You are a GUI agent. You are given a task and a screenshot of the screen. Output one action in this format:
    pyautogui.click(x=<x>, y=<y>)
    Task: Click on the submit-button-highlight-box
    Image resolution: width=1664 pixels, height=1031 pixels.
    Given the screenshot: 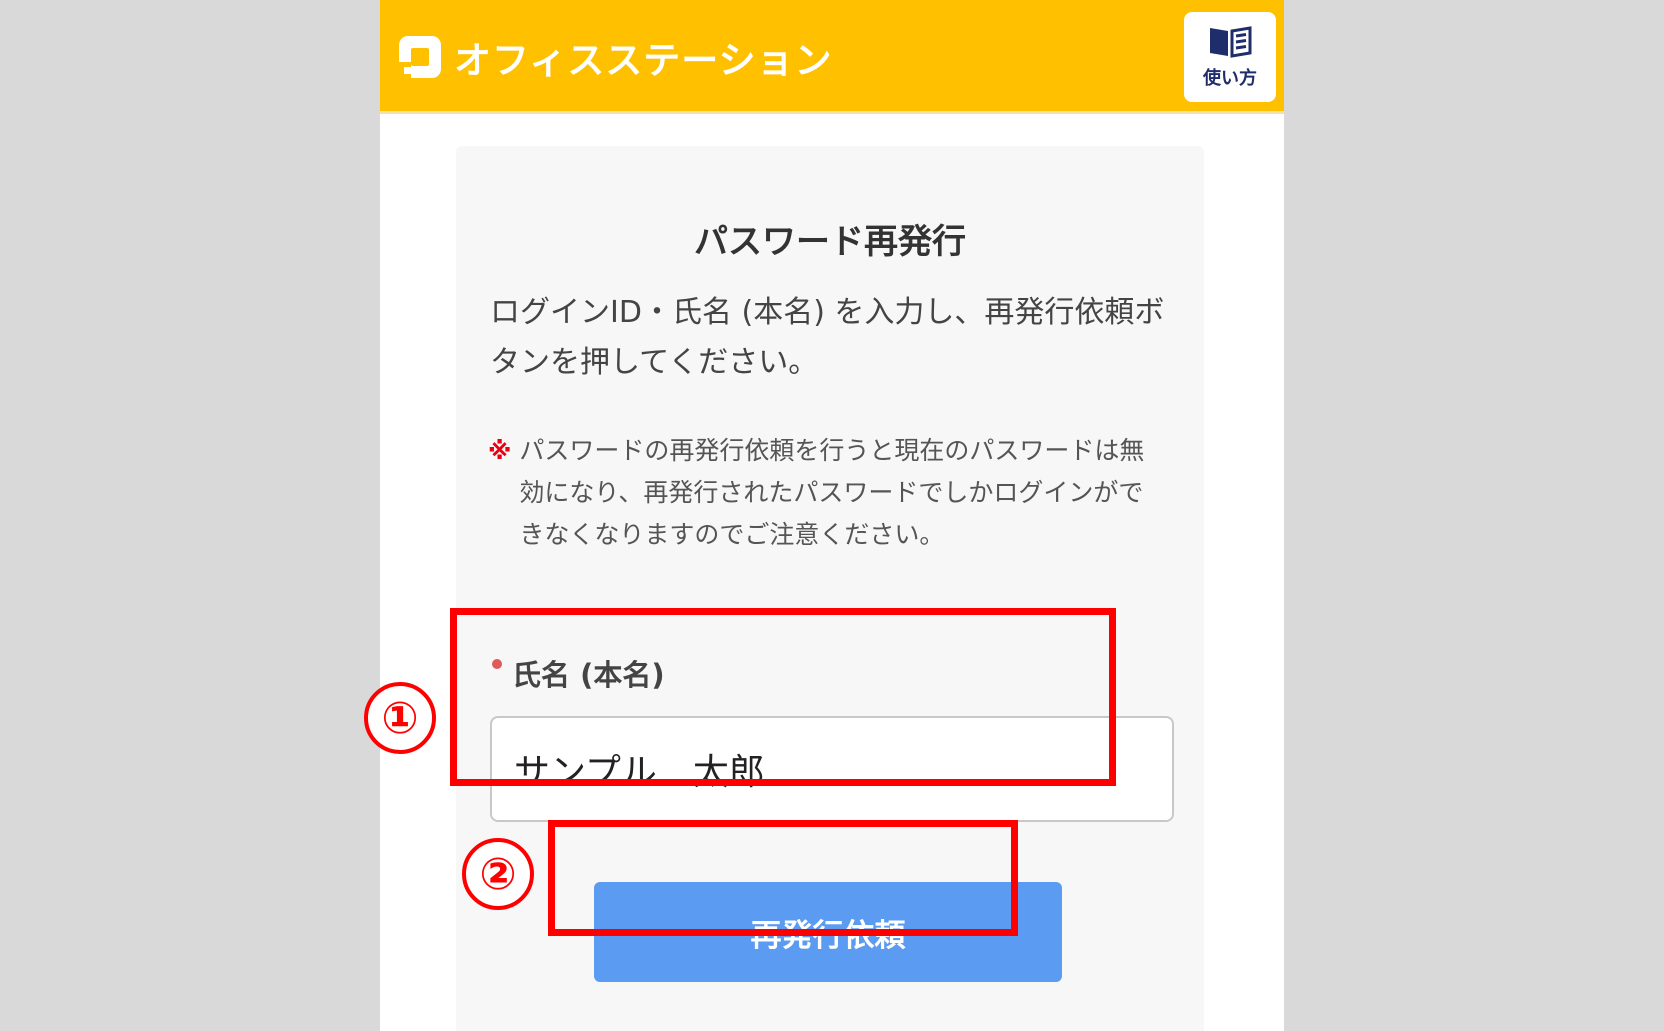 What is the action you would take?
    pyautogui.click(x=783, y=878)
    